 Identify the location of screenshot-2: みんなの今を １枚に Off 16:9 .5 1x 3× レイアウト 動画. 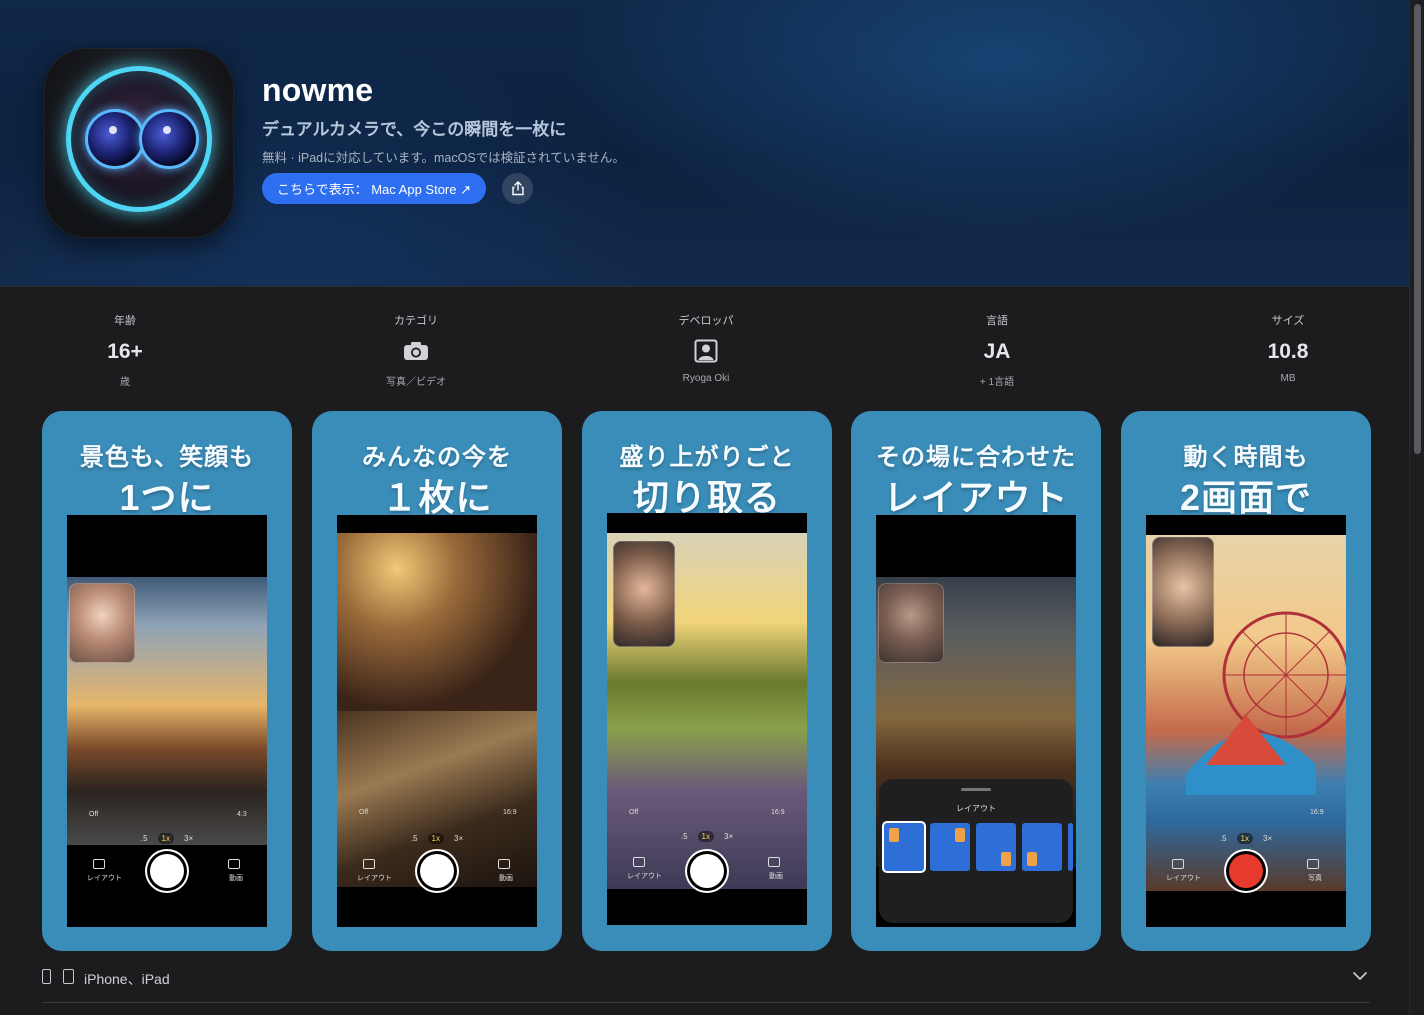
(437, 681).